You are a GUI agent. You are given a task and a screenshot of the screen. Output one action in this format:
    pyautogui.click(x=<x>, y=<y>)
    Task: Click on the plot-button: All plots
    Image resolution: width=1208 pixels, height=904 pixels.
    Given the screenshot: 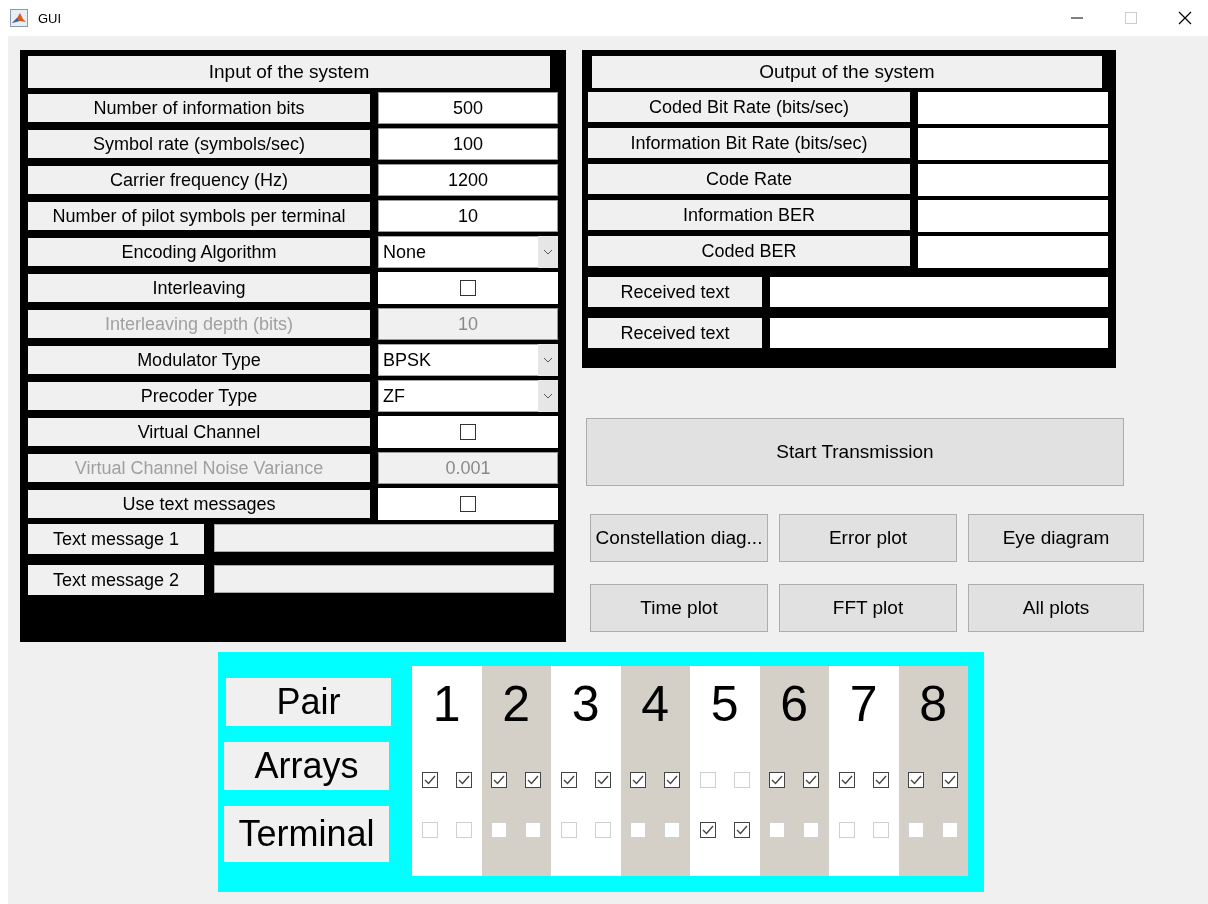 What is the action you would take?
    pyautogui.click(x=1056, y=608)
    